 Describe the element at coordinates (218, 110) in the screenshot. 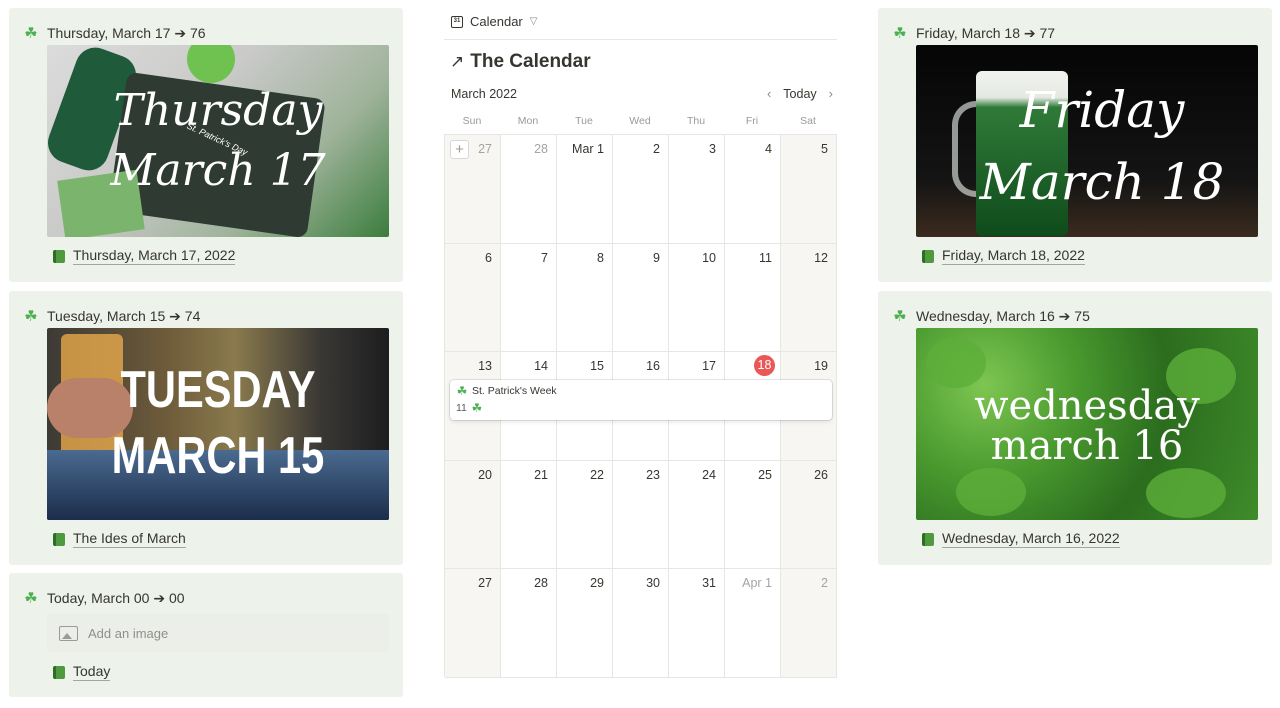

I see `cover-text-line1: Thursday` at that location.